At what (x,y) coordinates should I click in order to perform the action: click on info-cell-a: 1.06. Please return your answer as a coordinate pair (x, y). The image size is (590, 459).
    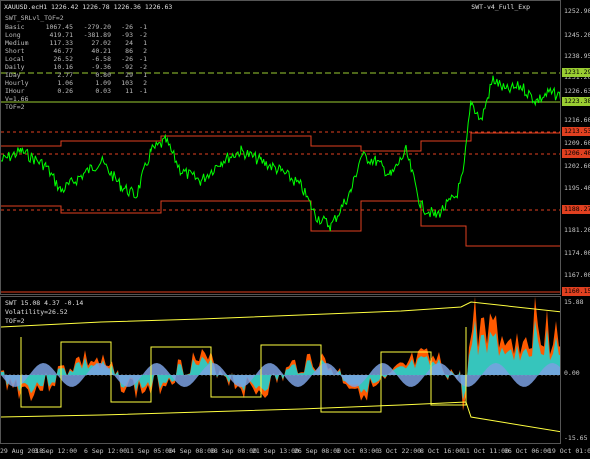
    Looking at the image, I should click on (65, 83).